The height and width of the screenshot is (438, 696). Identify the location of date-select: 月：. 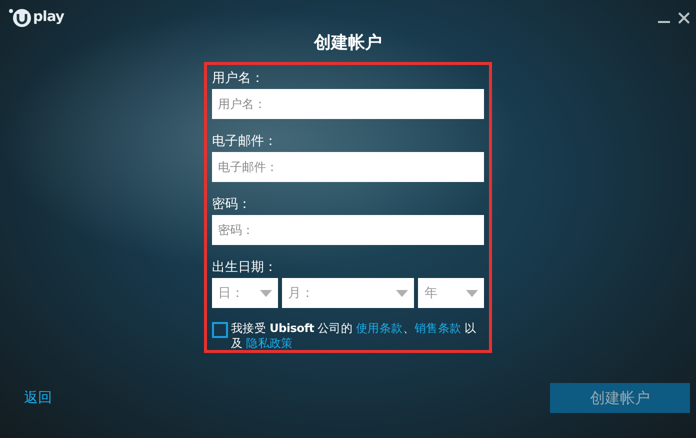
(348, 293).